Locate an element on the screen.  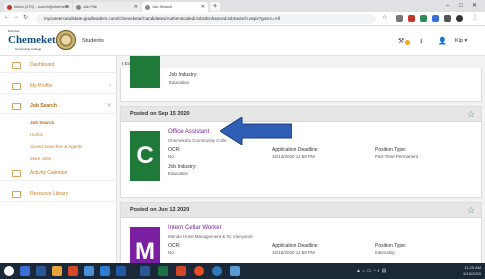
job-industry-value: Education is located at coordinates (179, 82).